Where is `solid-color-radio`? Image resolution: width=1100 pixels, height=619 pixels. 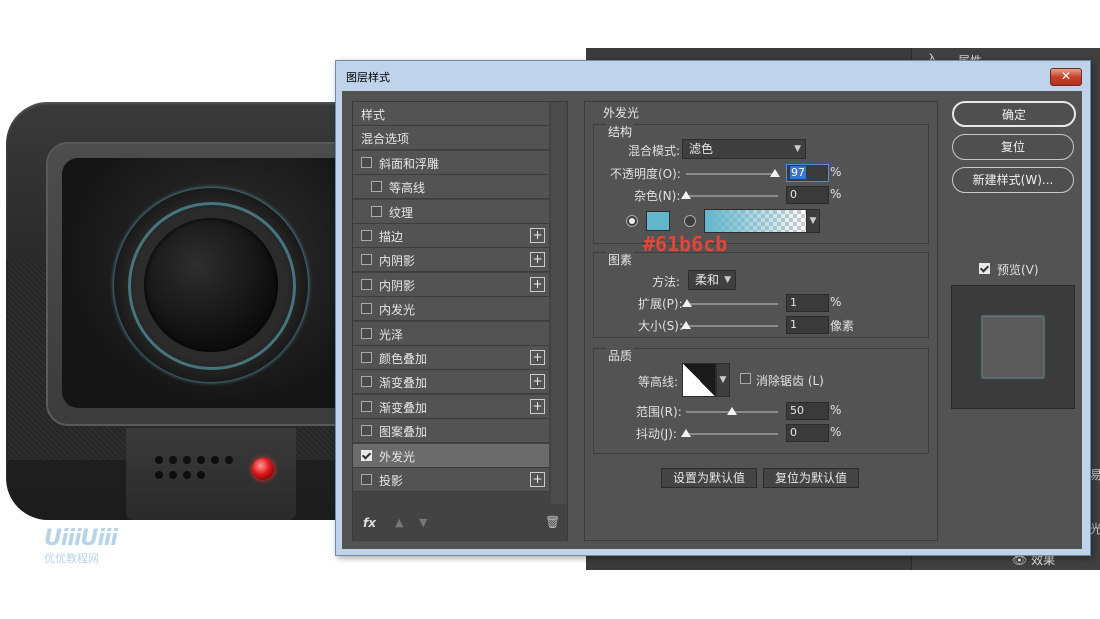 solid-color-radio is located at coordinates (632, 221).